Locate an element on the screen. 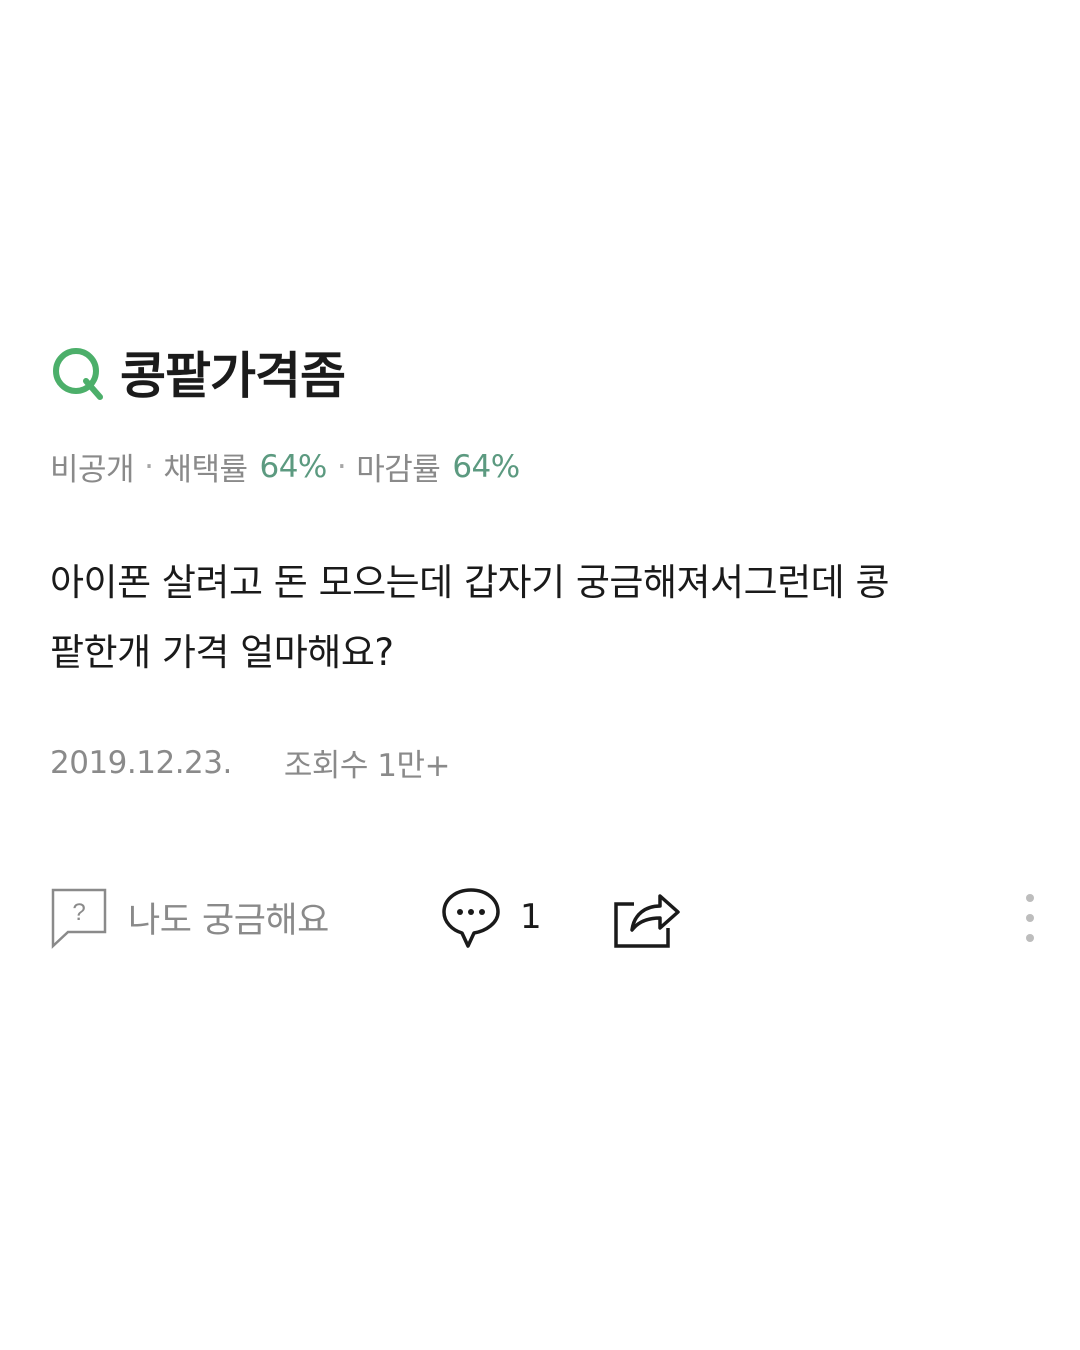 This screenshot has width=1080, height=1350. share-icon is located at coordinates (647, 921).